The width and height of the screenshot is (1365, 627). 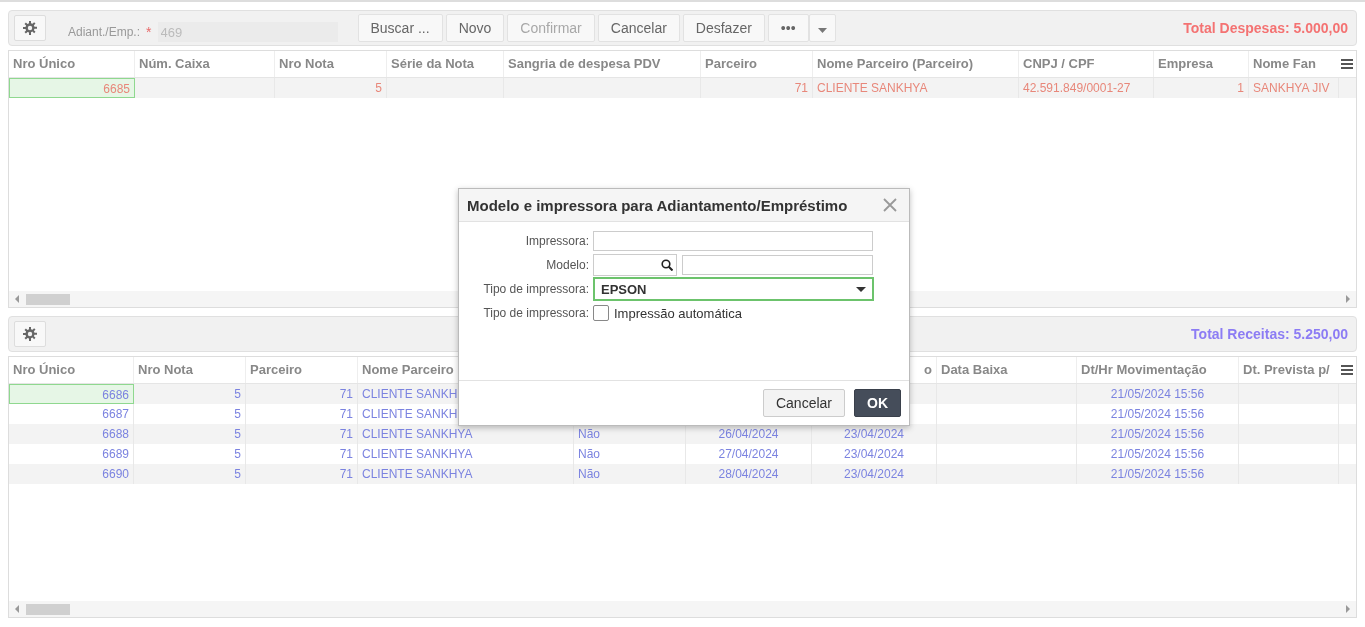 What do you see at coordinates (1269, 334) in the screenshot?
I see `total-label: Total Receitas: 5.250,00` at bounding box center [1269, 334].